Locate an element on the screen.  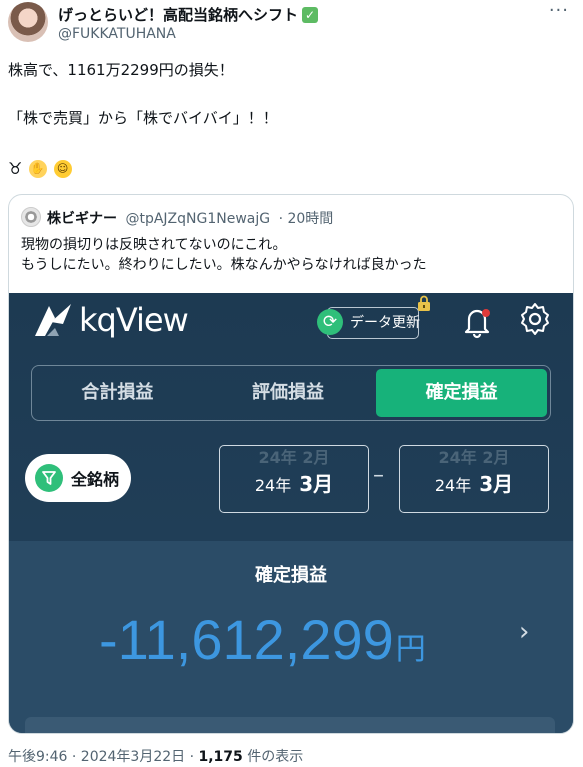
quoted-time: · 20時間 is located at coordinates (306, 219).